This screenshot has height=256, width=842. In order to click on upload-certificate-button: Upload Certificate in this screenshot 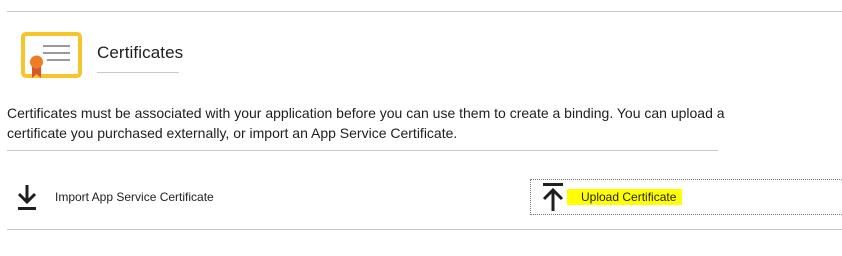, I will do `click(686, 197)`.